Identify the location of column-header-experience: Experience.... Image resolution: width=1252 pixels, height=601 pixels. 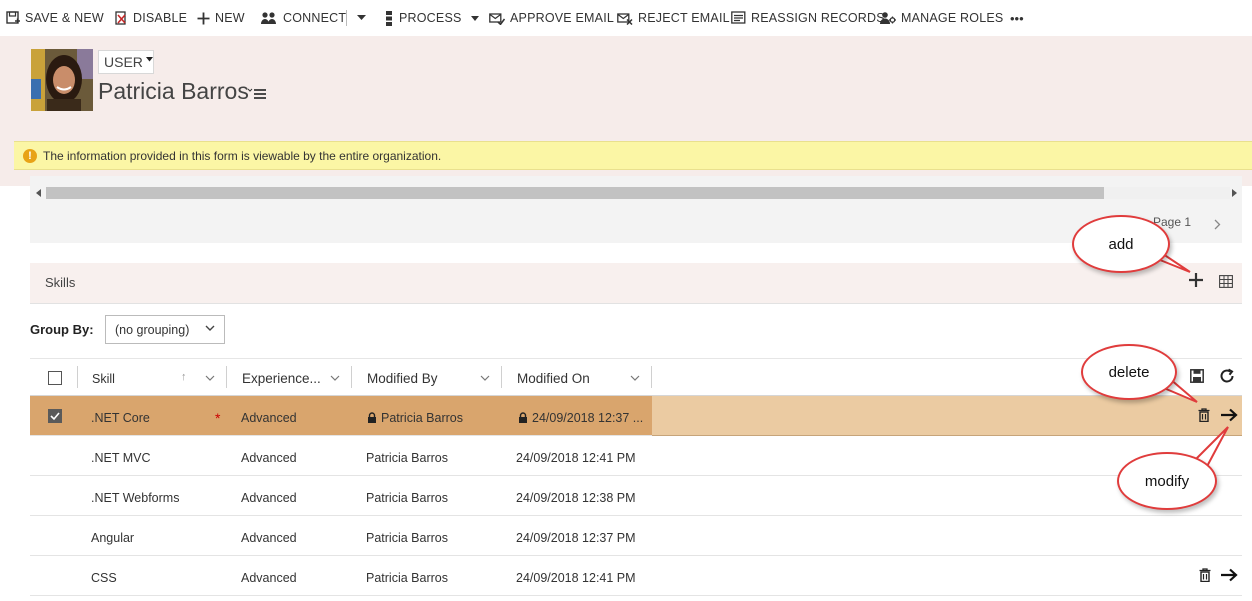
(281, 378).